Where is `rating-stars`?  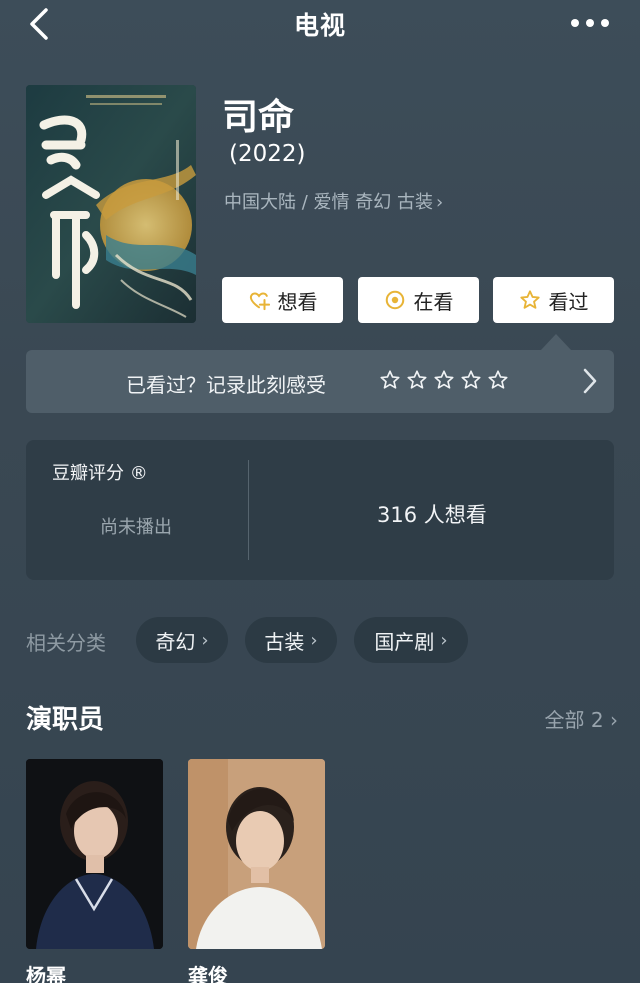
rating-stars is located at coordinates (444, 380).